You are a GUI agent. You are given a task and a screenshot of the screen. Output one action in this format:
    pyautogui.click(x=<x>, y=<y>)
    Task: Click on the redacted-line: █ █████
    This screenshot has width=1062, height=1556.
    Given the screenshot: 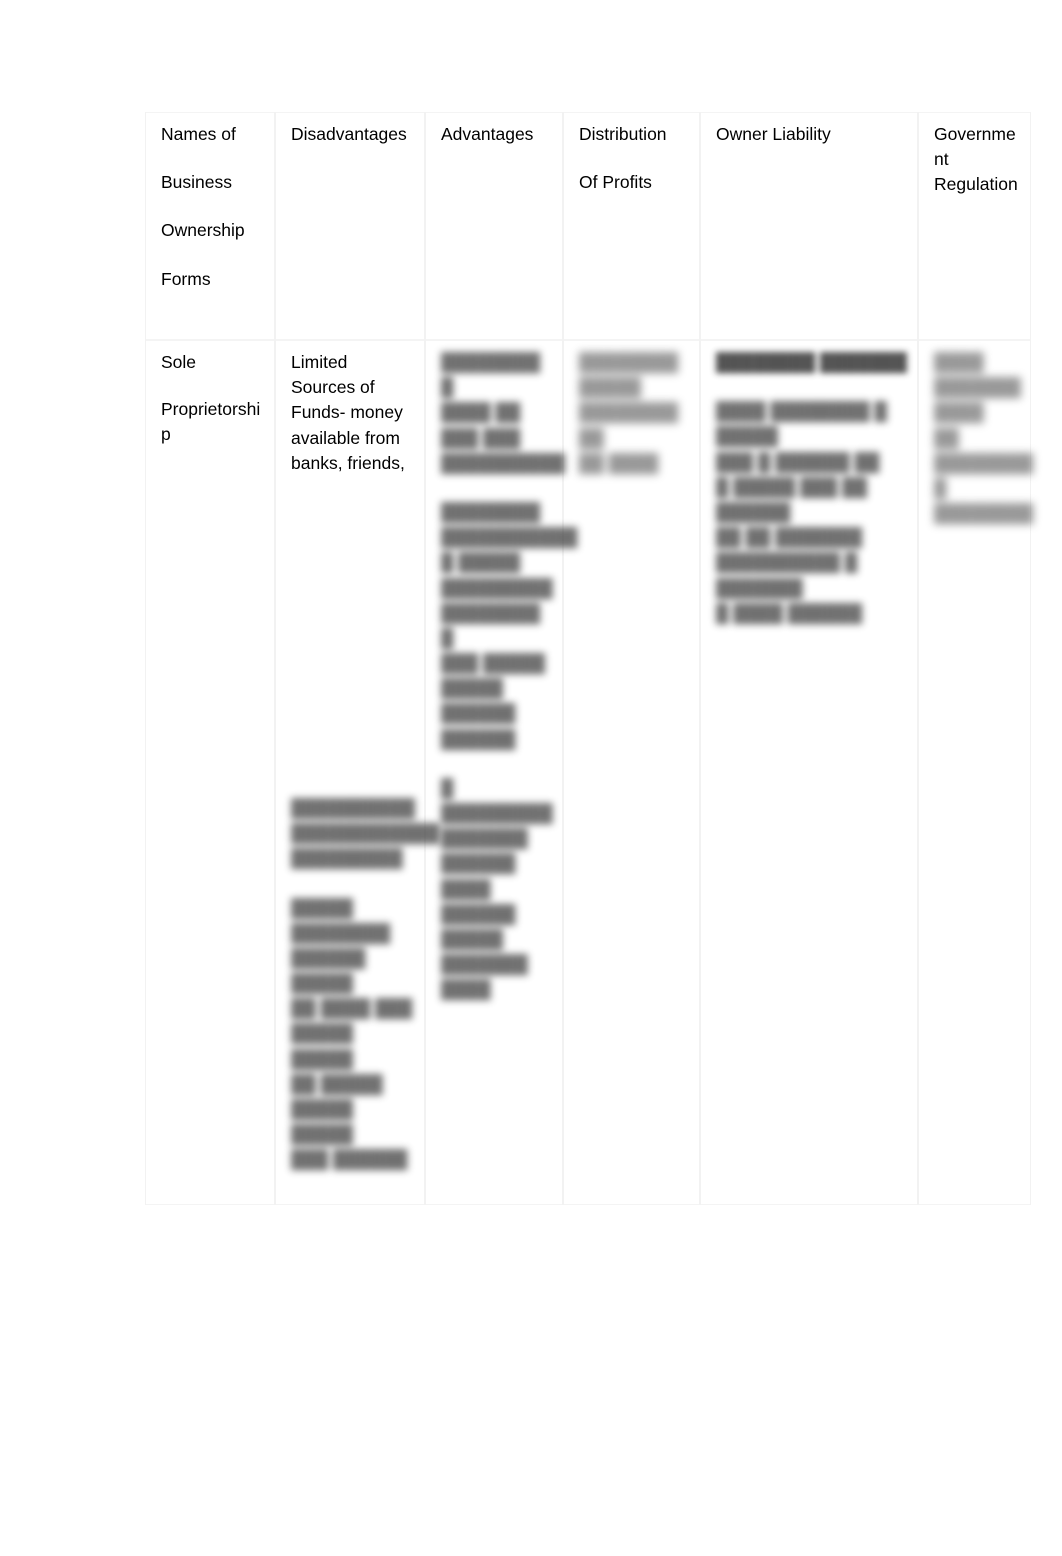 What is the action you would take?
    pyautogui.click(x=481, y=562)
    